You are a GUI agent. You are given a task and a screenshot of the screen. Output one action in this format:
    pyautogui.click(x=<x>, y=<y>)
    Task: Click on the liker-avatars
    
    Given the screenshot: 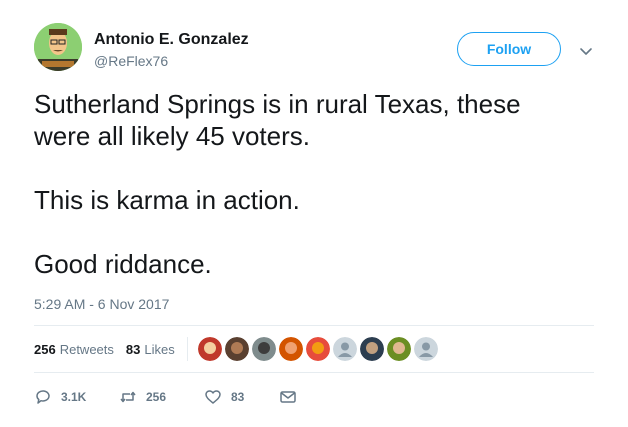 What is the action you would take?
    pyautogui.click(x=319, y=349)
    